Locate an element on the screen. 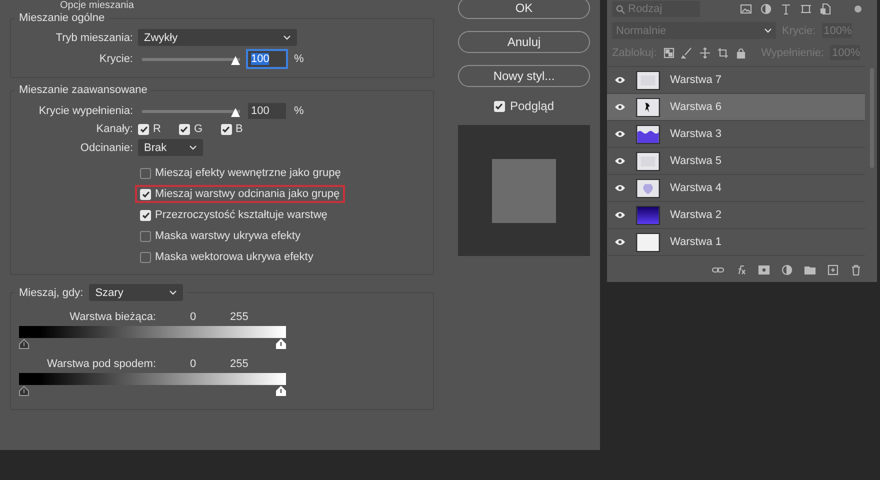  move-icon is located at coordinates (704, 52).